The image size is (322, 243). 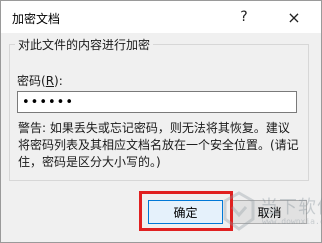 What do you see at coordinates (185, 212) in the screenshot?
I see `ok-button: 确定` at bounding box center [185, 212].